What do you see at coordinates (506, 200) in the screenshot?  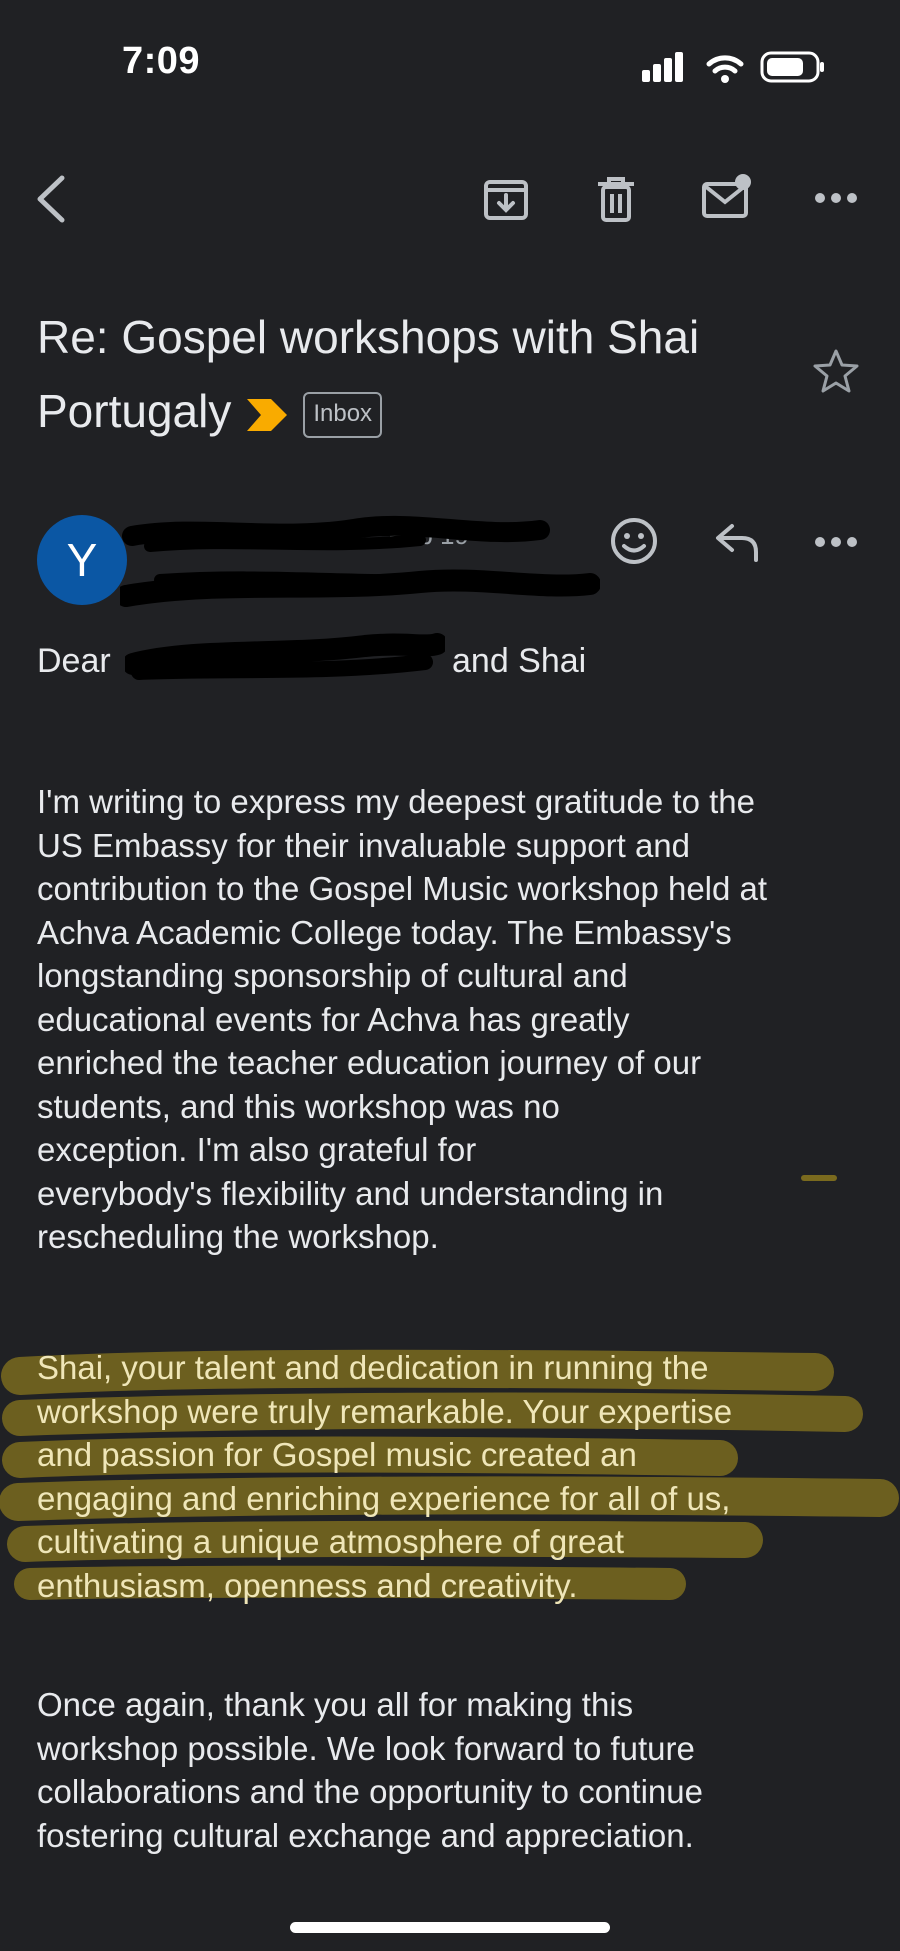 I see `archive-icon` at bounding box center [506, 200].